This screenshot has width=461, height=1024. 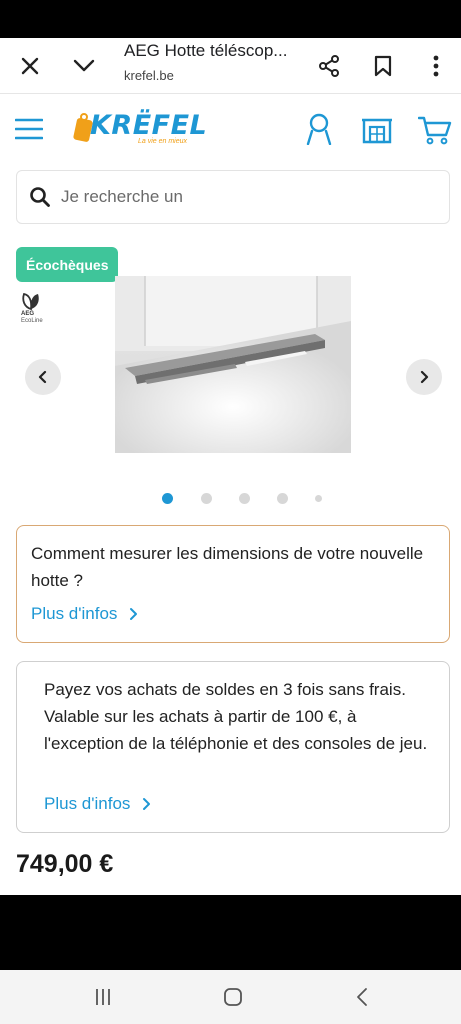 I want to click on cart-icon, so click(x=435, y=130).